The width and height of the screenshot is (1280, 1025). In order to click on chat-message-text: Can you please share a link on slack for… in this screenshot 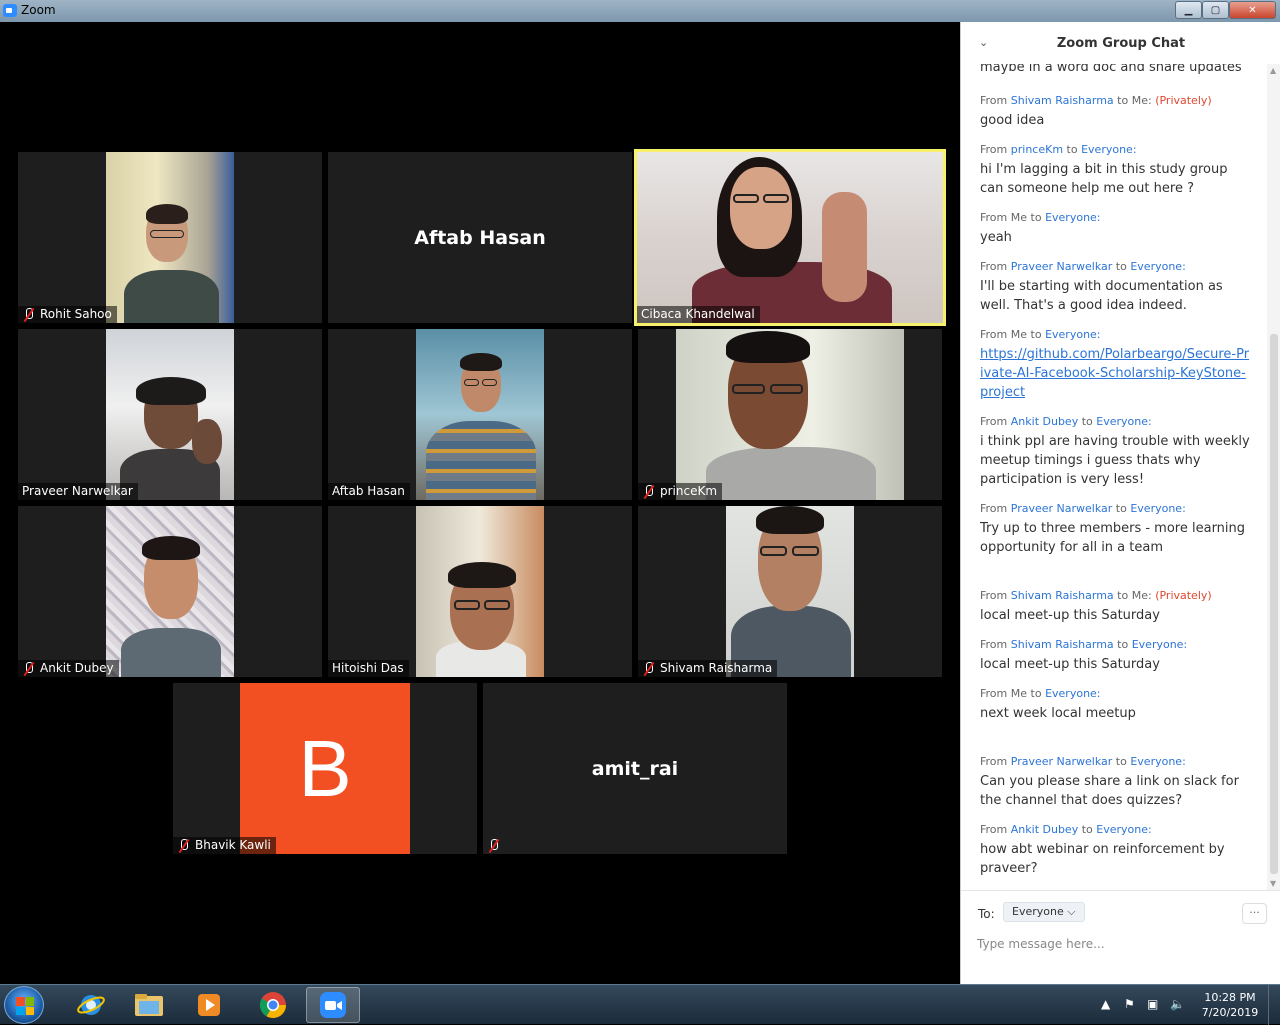, I will do `click(1109, 791)`.